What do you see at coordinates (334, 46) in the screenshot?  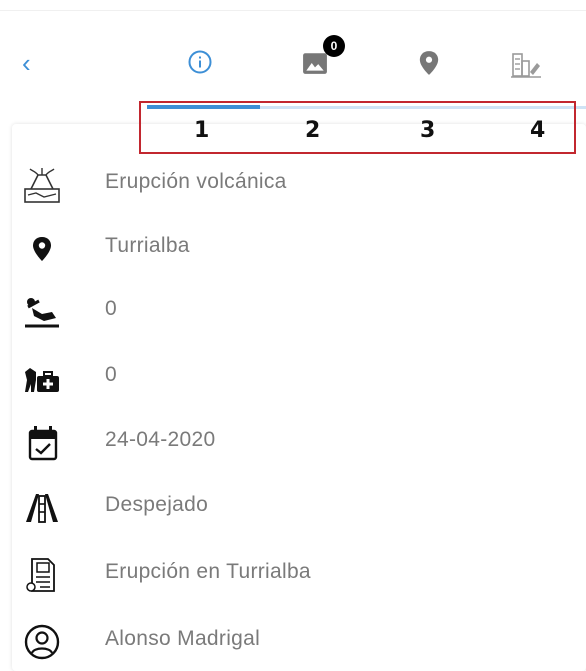 I see `photo-count-badge: 0` at bounding box center [334, 46].